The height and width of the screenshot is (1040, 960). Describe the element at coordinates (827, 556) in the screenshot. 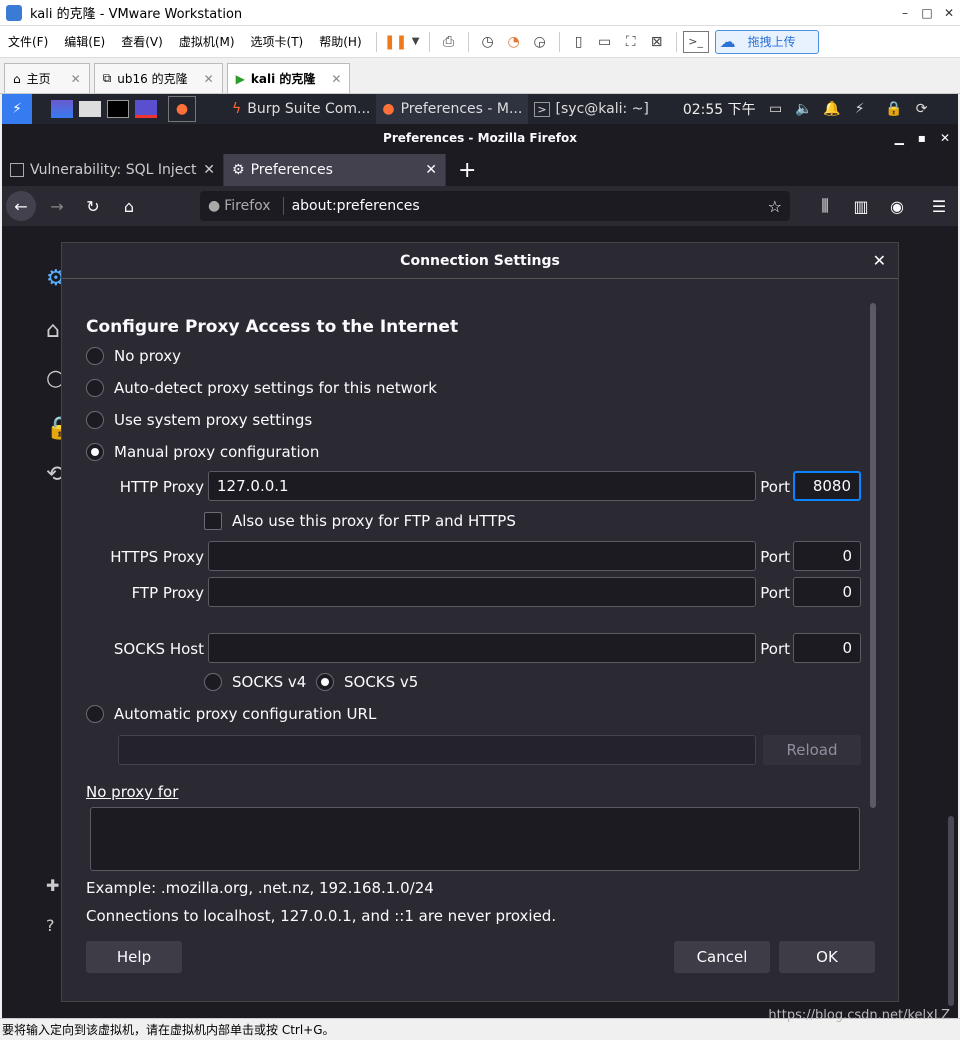

I see `https-port-input: 0` at that location.